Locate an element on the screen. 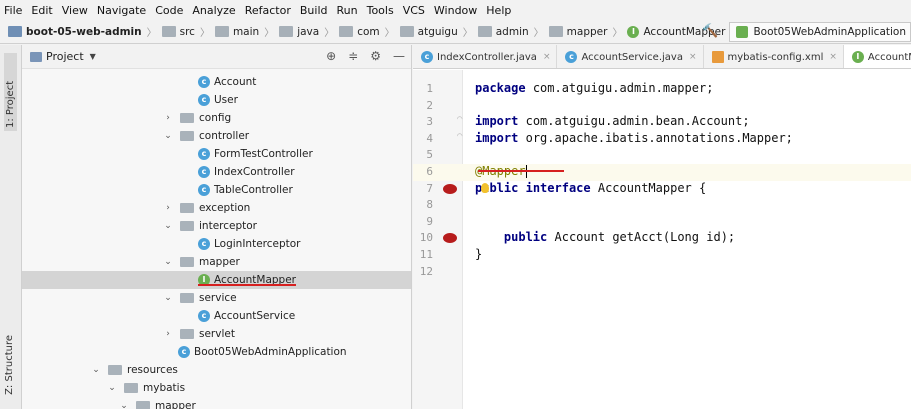 This screenshot has height=409, width=911. tree-item: c AccountService is located at coordinates (216, 316).